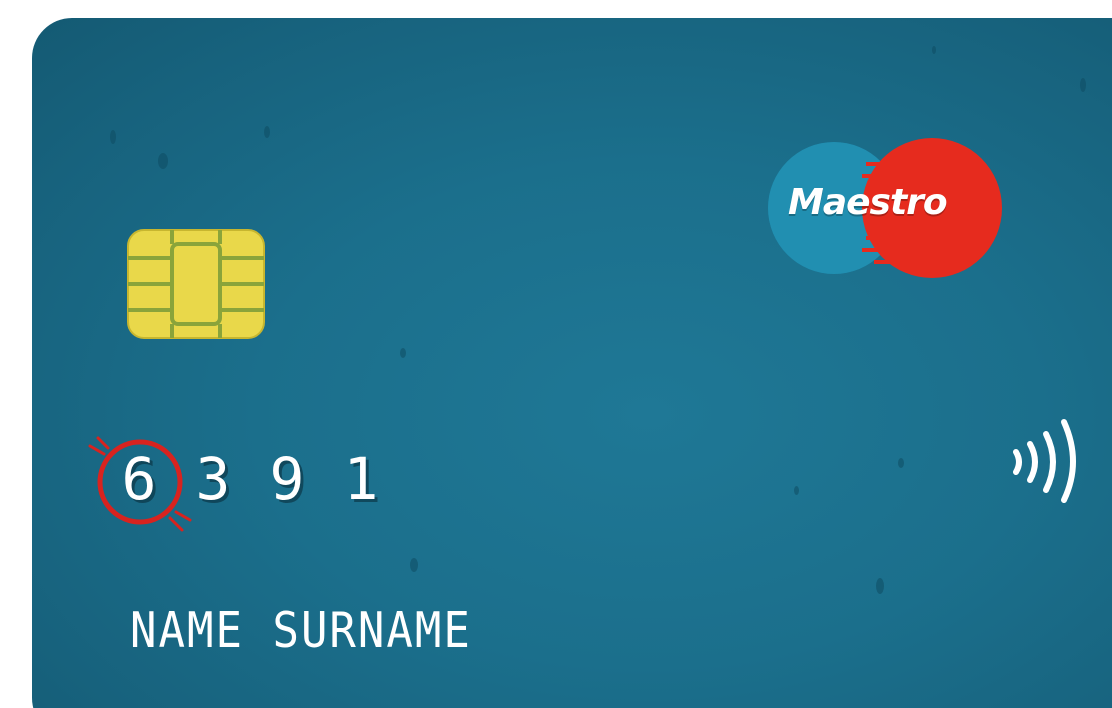 The width and height of the screenshot is (1112, 708). Describe the element at coordinates (140, 484) in the screenshot. I see `red-circle-annotation` at that location.